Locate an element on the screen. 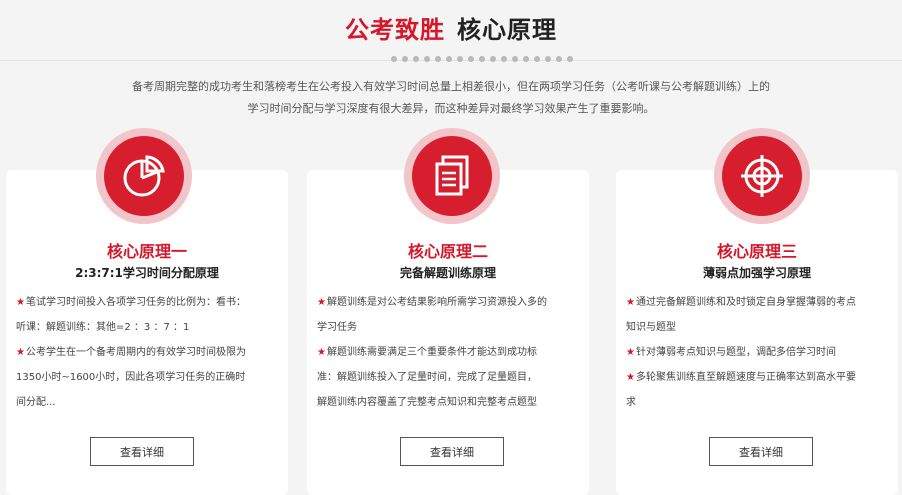 This screenshot has height=495, width=902. target-icon is located at coordinates (762, 176).